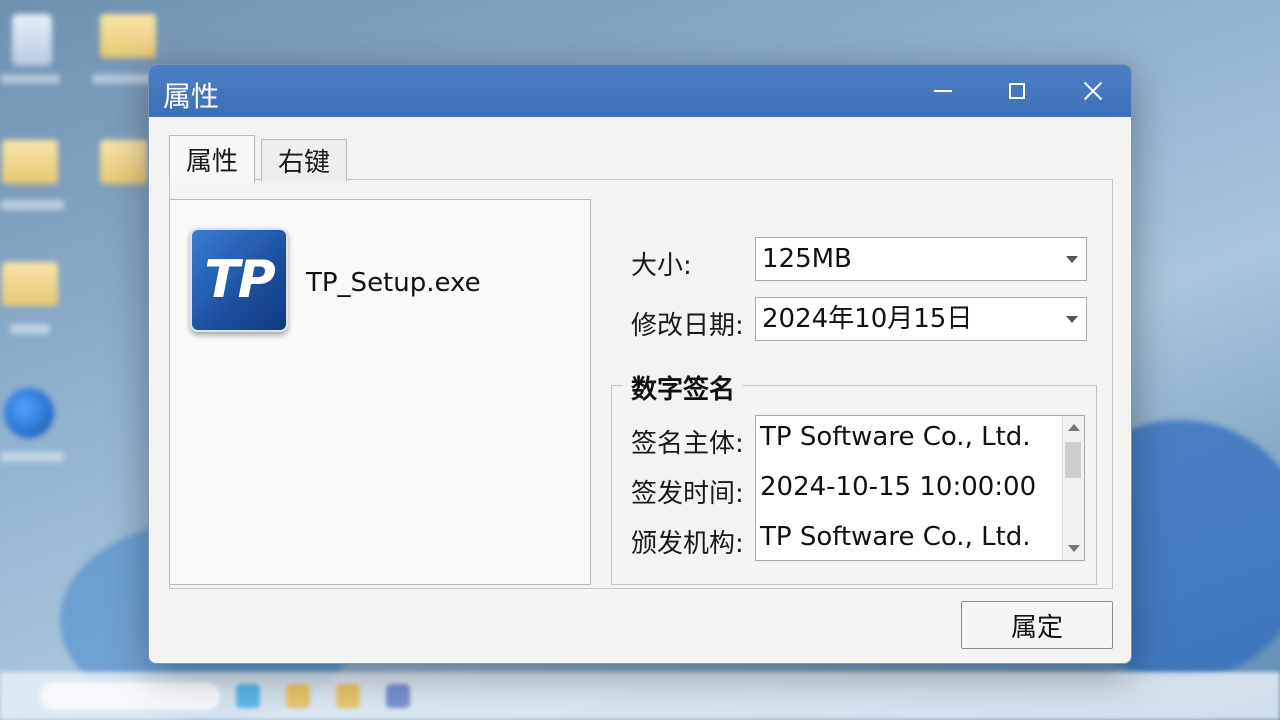 This screenshot has width=1280, height=720. I want to click on signer-label: 签名主体:, so click(687, 444).